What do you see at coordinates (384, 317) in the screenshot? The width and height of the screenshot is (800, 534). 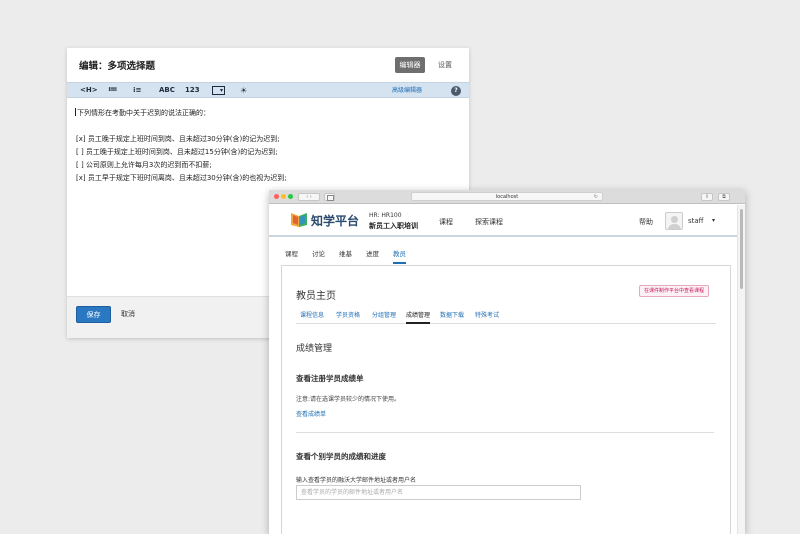 I see `tab-cohorts: 分组管理` at bounding box center [384, 317].